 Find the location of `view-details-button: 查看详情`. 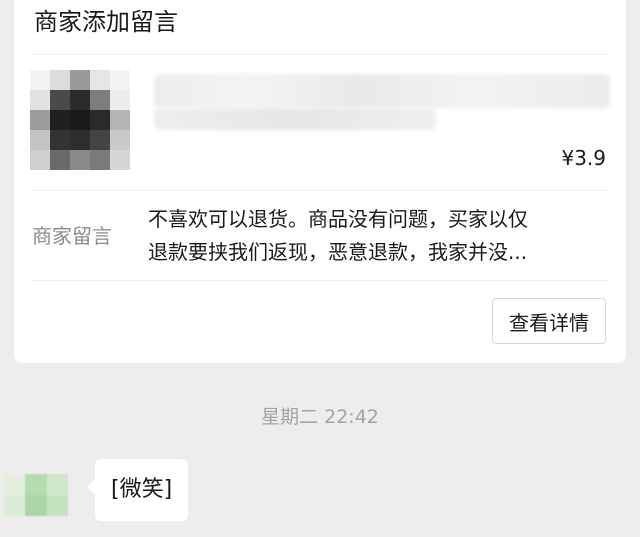

view-details-button: 查看详情 is located at coordinates (549, 321).